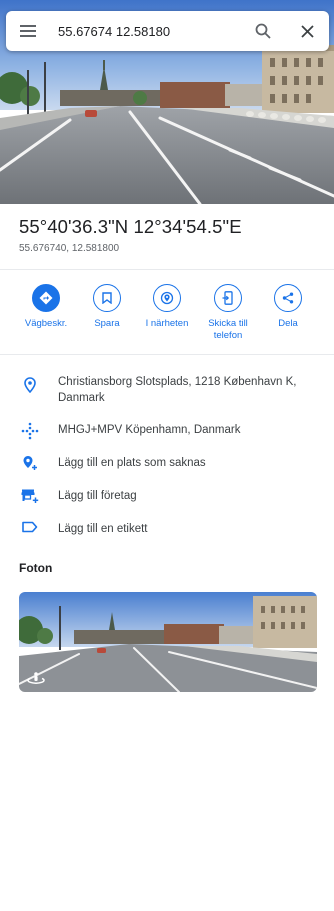  I want to click on directions-button: Vägbeskr., so click(46, 307).